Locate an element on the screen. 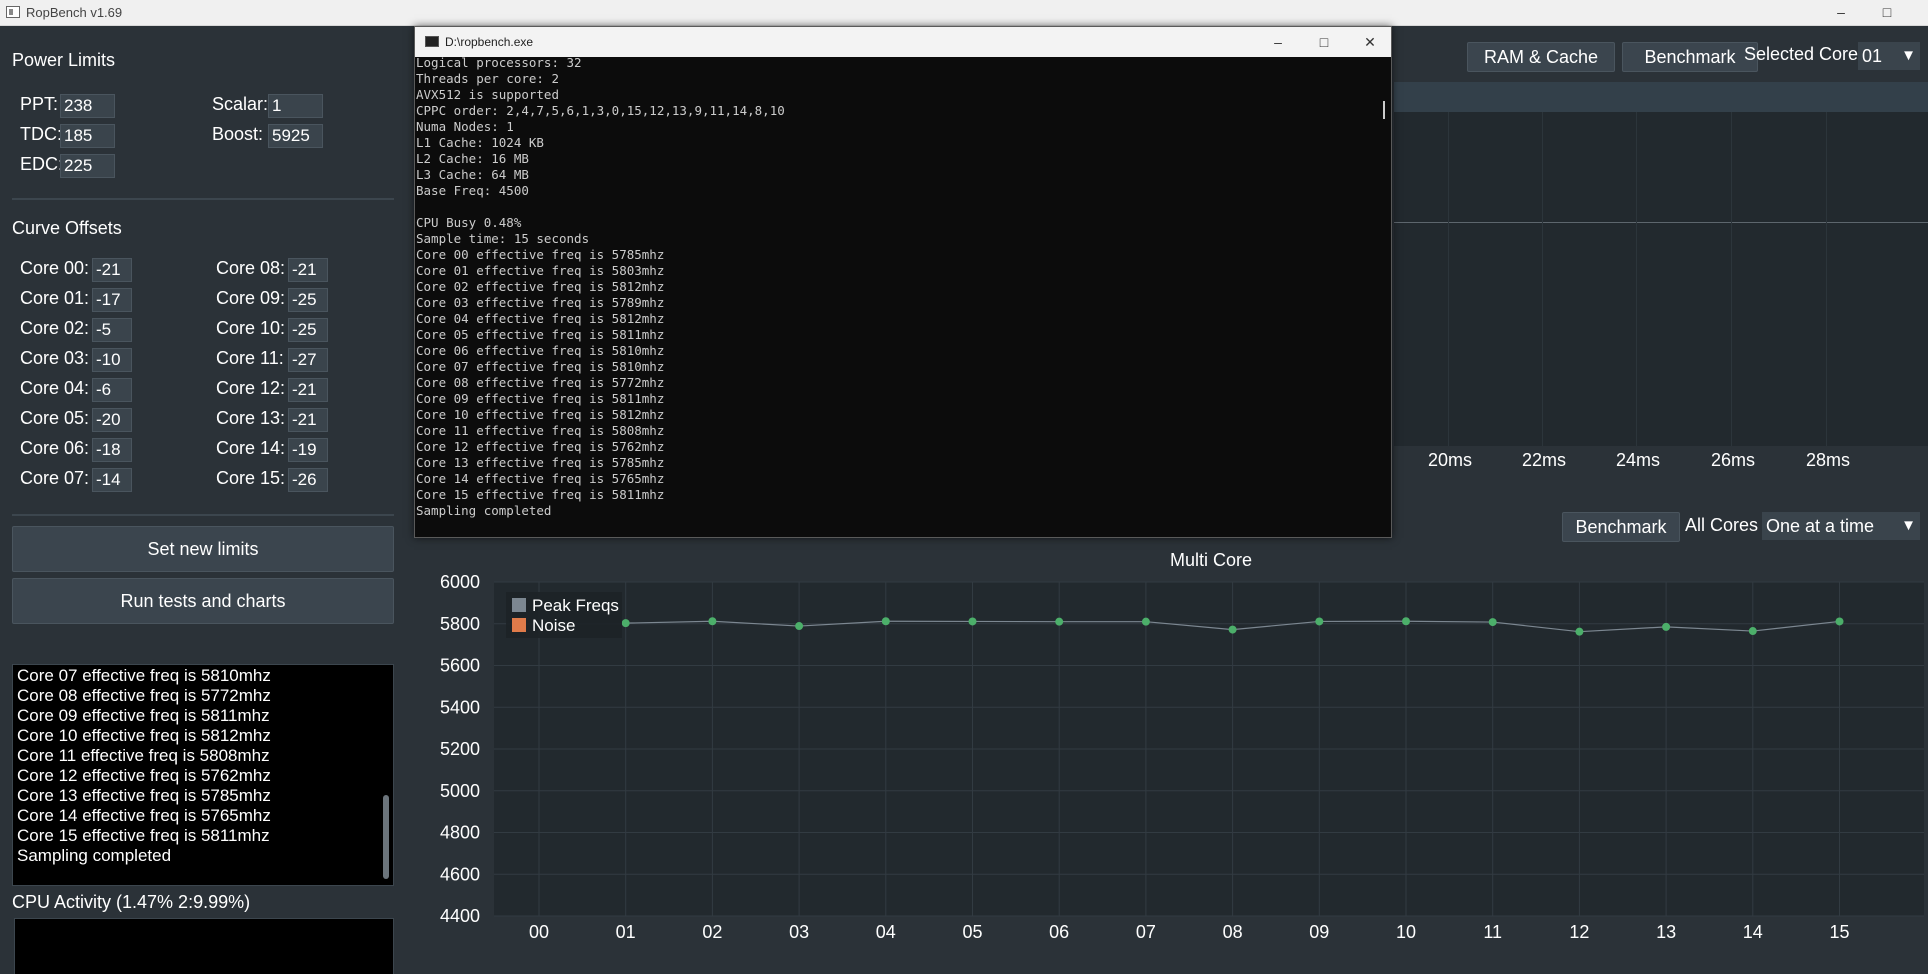 This screenshot has width=1928, height=974. console-line: Core 10 effective freq is 5812mhz is located at coordinates (540, 414).